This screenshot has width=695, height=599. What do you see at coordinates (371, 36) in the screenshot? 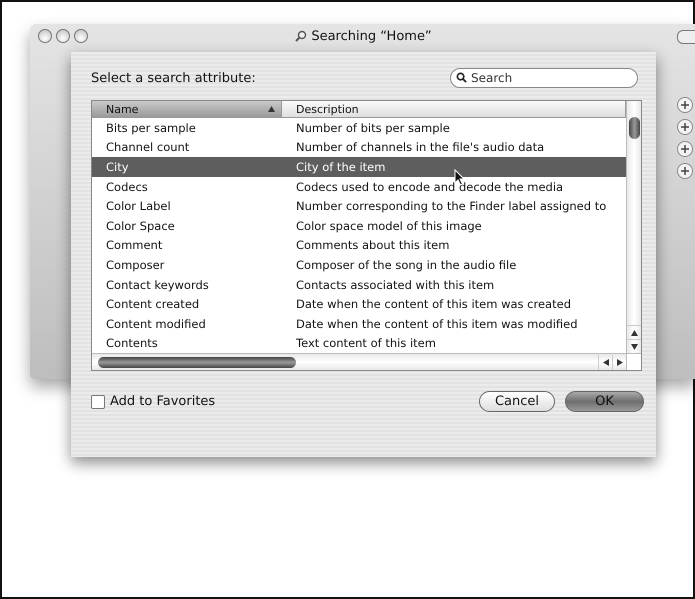
I see `window-title: Searching “Home”` at bounding box center [371, 36].